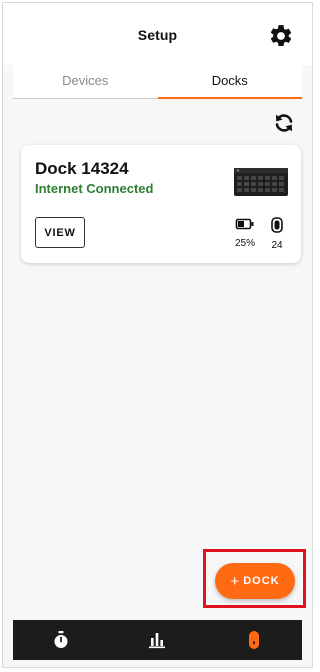  Describe the element at coordinates (85, 82) in the screenshot. I see `tab-devices: Devices` at that location.